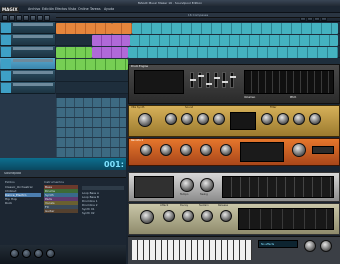  Describe the element at coordinates (146, 150) in the screenshot. I see `knob-osc1` at that location.